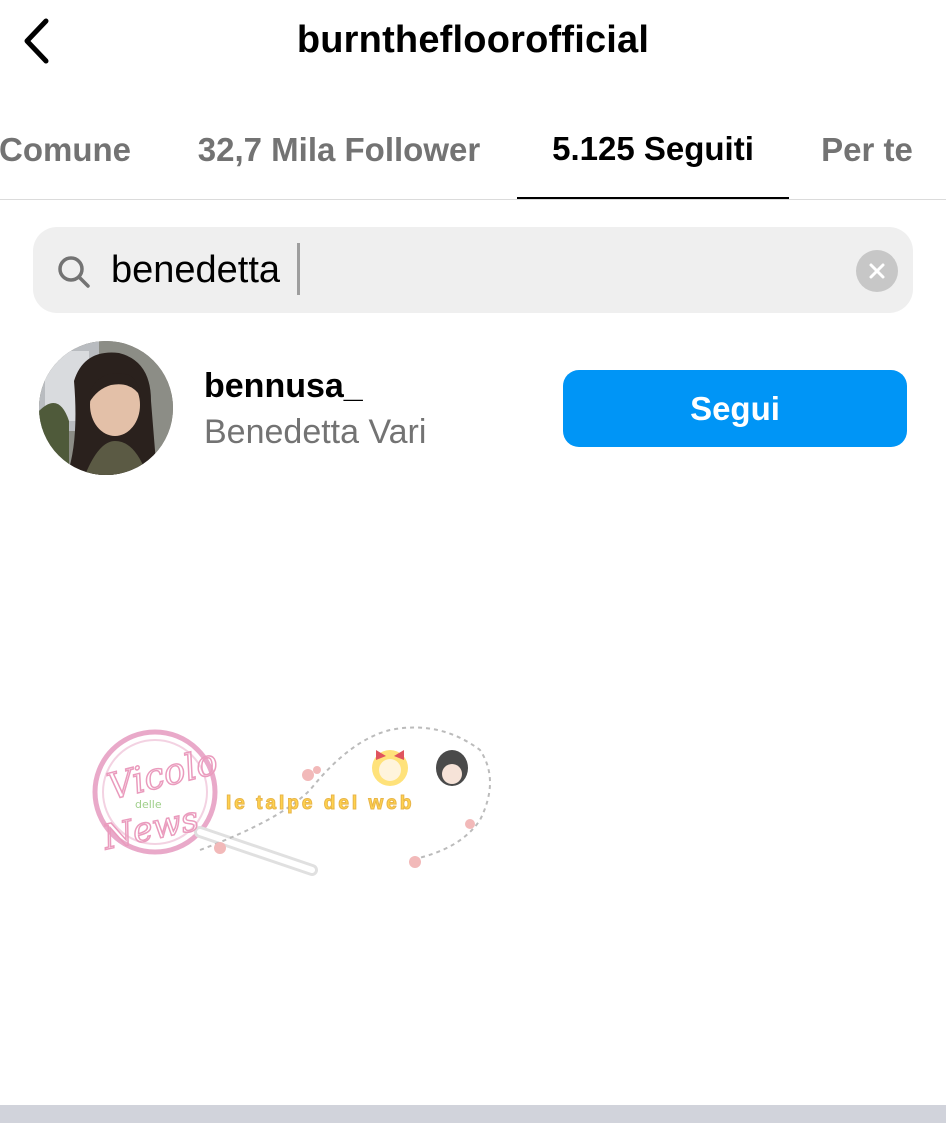 Image resolution: width=946 pixels, height=1123 pixels. What do you see at coordinates (106, 408) in the screenshot?
I see `avatar` at bounding box center [106, 408].